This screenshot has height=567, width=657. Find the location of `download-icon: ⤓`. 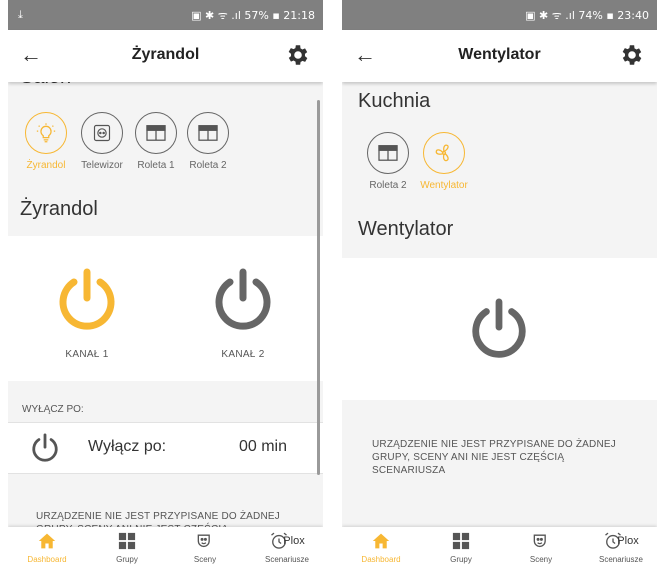

download-icon: ⤓ is located at coordinates (20, 14).